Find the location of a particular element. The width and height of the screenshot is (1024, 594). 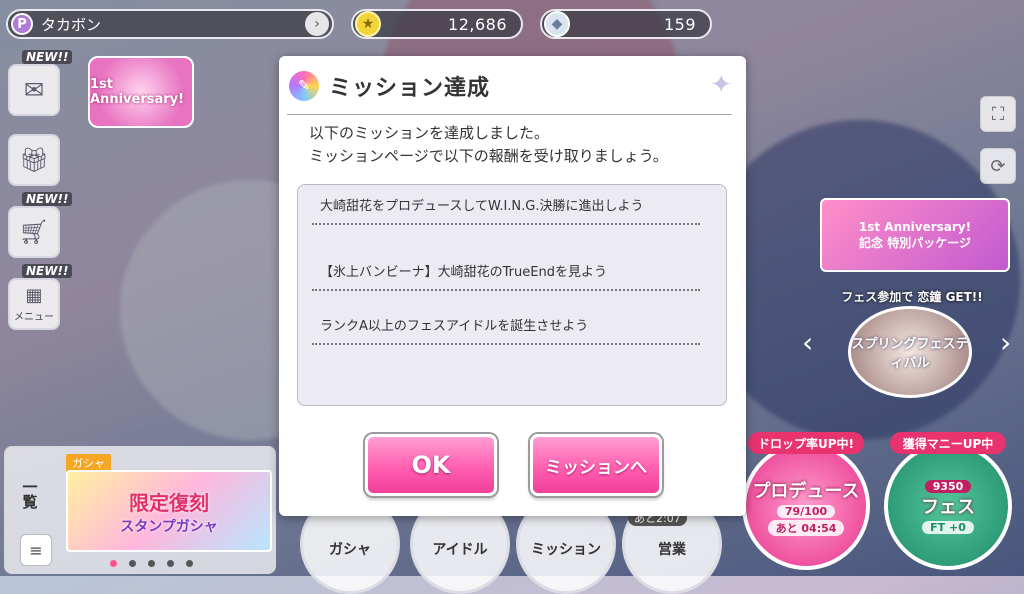

anniversary-text: 1st Anniversary! is located at coordinates (137, 92).